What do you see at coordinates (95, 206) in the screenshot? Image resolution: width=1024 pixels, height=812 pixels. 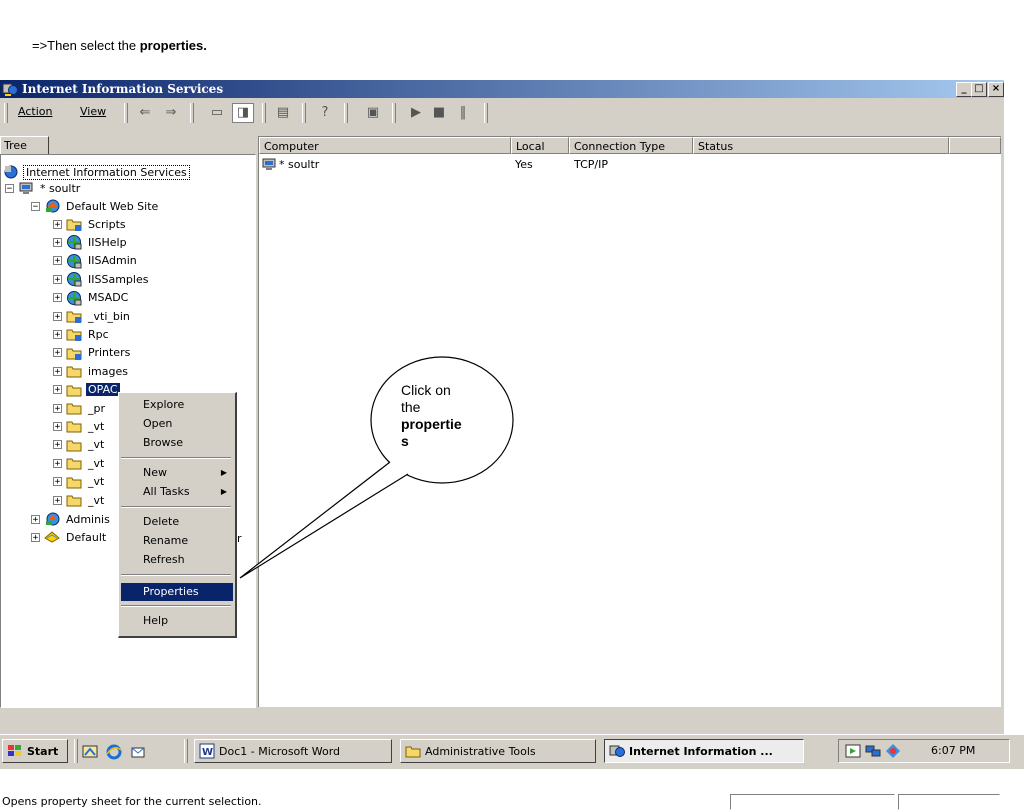 I see `tree-node-default-web-site: − Default Web Site` at bounding box center [95, 206].